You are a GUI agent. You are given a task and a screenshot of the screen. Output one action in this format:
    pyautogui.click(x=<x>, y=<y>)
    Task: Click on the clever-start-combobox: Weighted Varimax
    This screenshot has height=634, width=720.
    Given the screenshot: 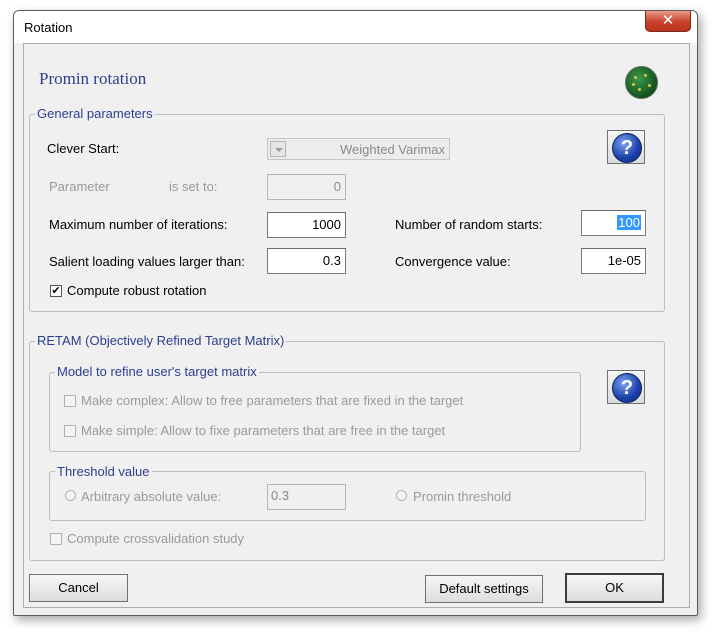 What is the action you would take?
    pyautogui.click(x=358, y=149)
    